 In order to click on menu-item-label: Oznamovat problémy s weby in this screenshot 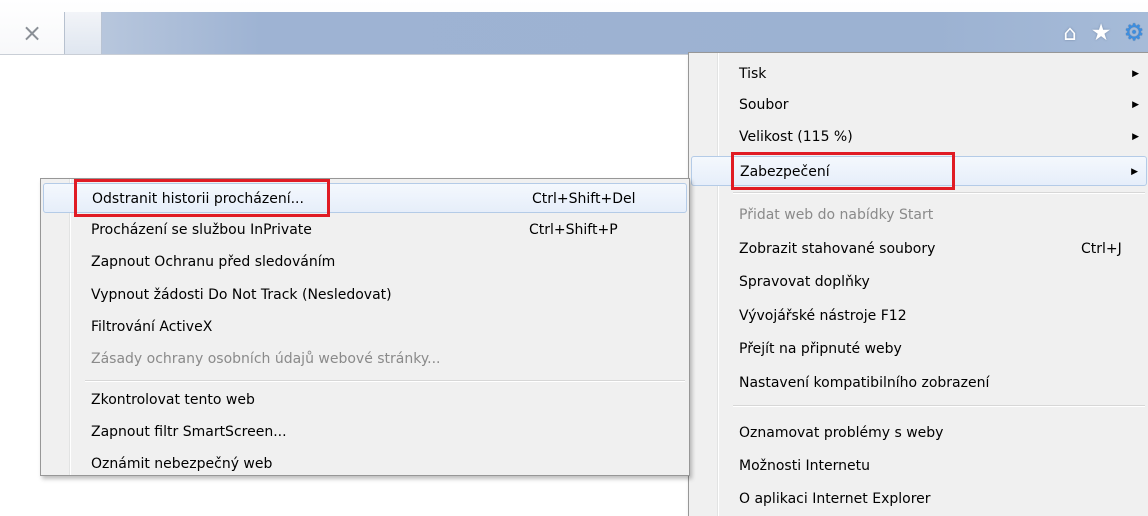, I will do `click(841, 433)`.